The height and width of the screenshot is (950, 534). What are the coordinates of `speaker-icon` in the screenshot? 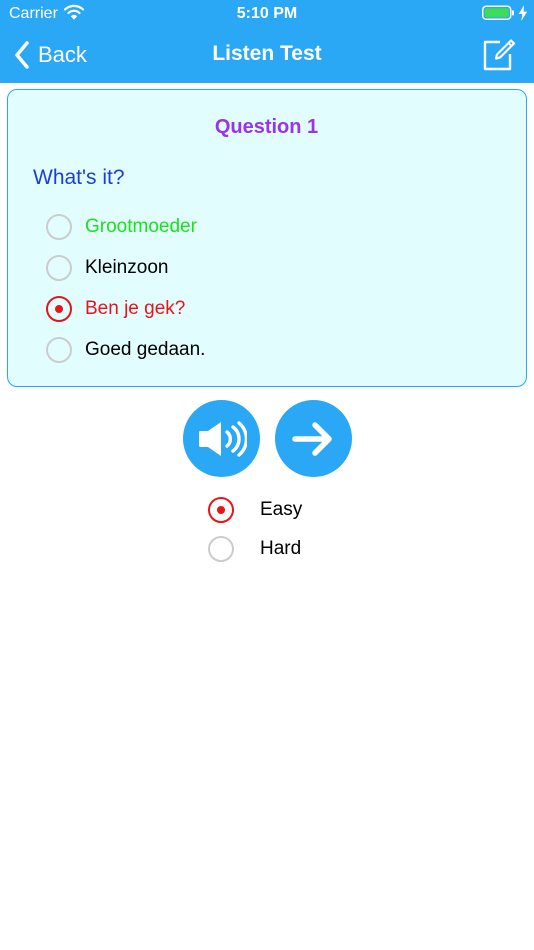 It's located at (222, 438).